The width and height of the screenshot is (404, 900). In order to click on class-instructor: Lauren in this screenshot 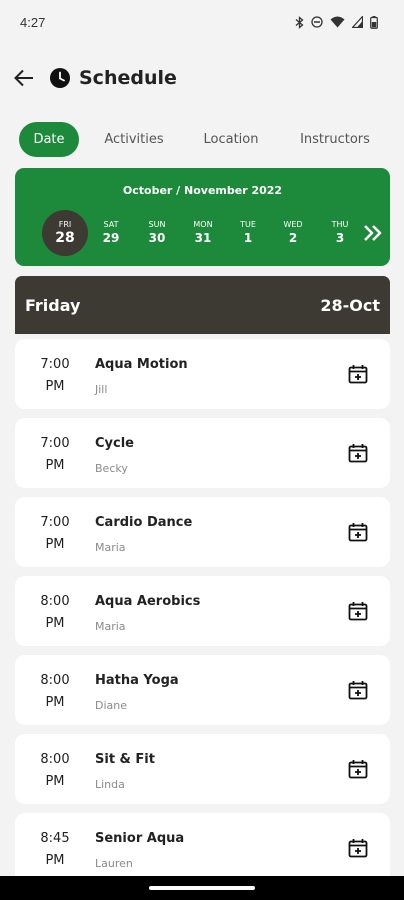, I will do `click(114, 863)`.